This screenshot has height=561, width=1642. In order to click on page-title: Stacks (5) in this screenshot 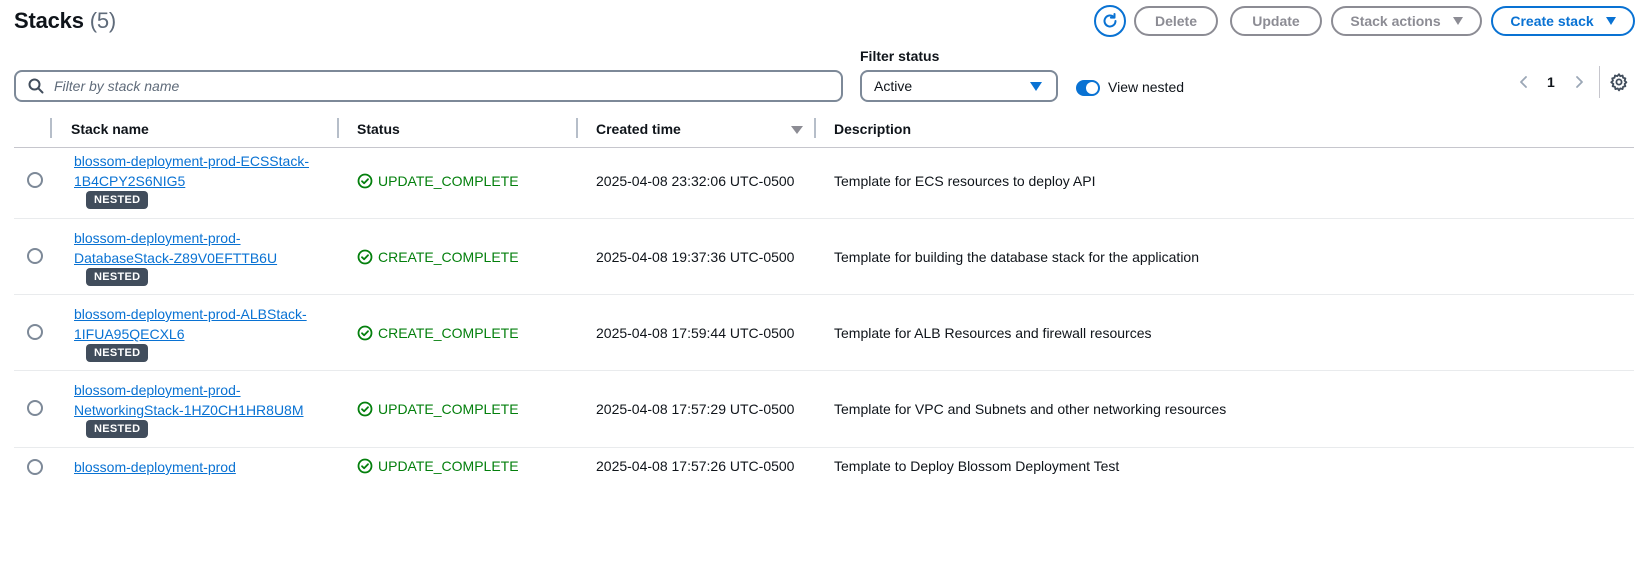, I will do `click(65, 21)`.